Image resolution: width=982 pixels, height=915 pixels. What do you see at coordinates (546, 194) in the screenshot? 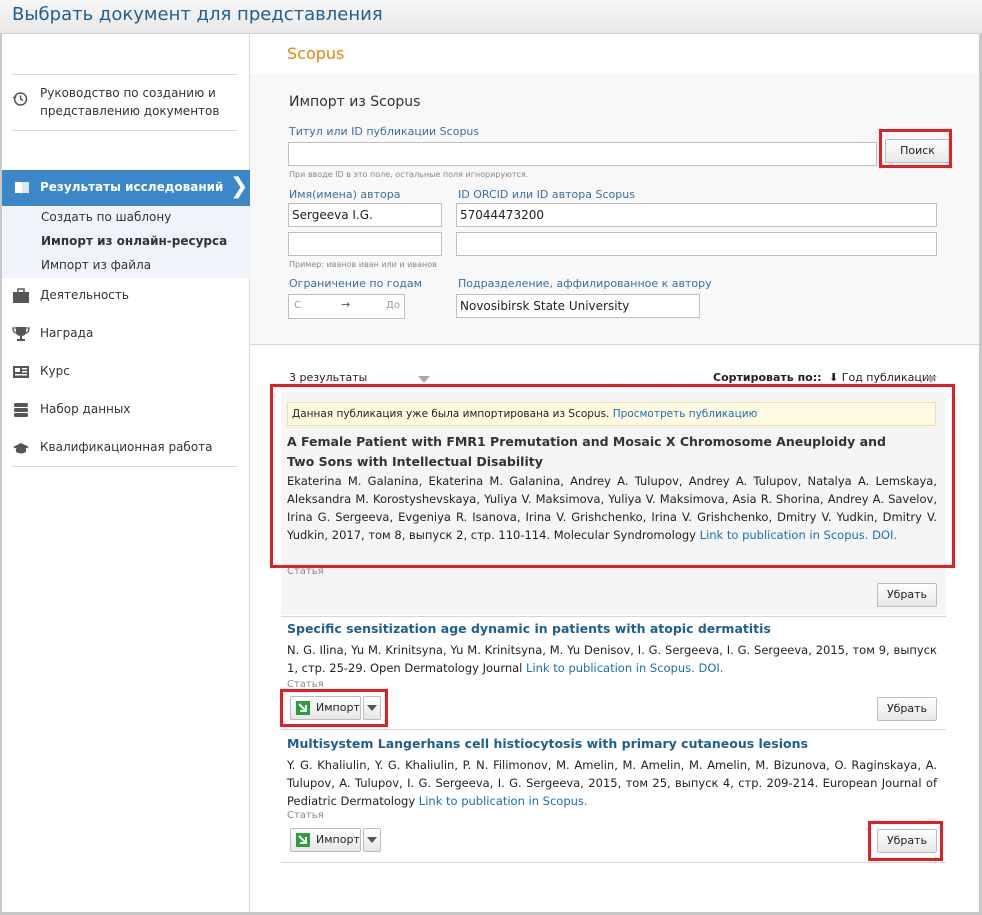
I see `orcid-field-label: ID ORCID или ID автора Scopus` at bounding box center [546, 194].